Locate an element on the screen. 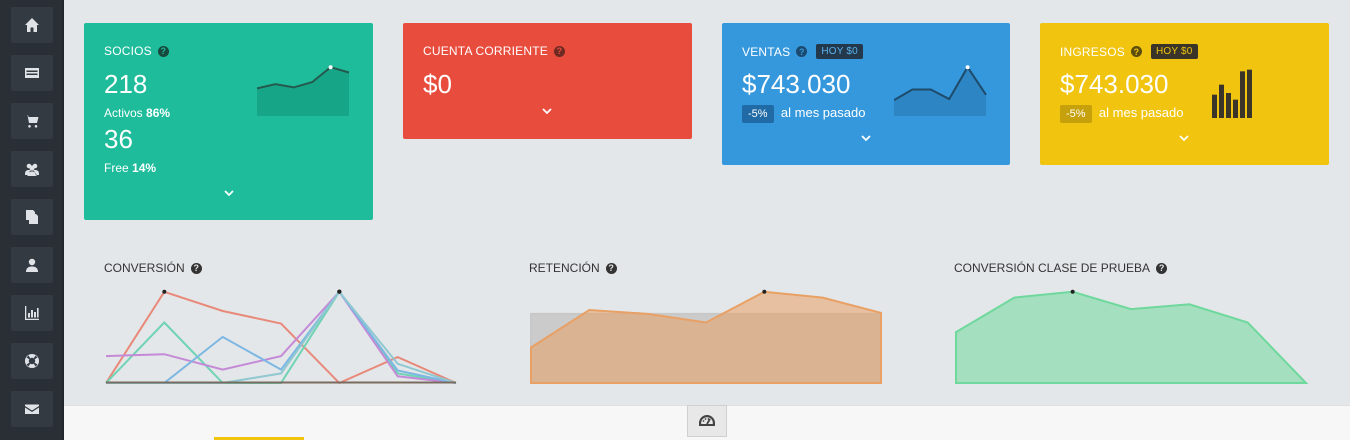 The height and width of the screenshot is (440, 1350). free-pct: 14% is located at coordinates (144, 168).